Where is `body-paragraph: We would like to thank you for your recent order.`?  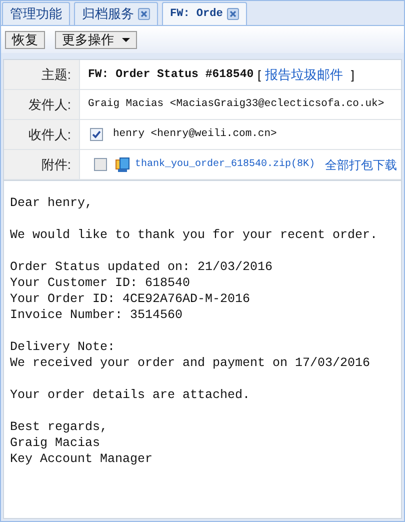
body-paragraph: We would like to thank you for your recent order. is located at coordinates (194, 235).